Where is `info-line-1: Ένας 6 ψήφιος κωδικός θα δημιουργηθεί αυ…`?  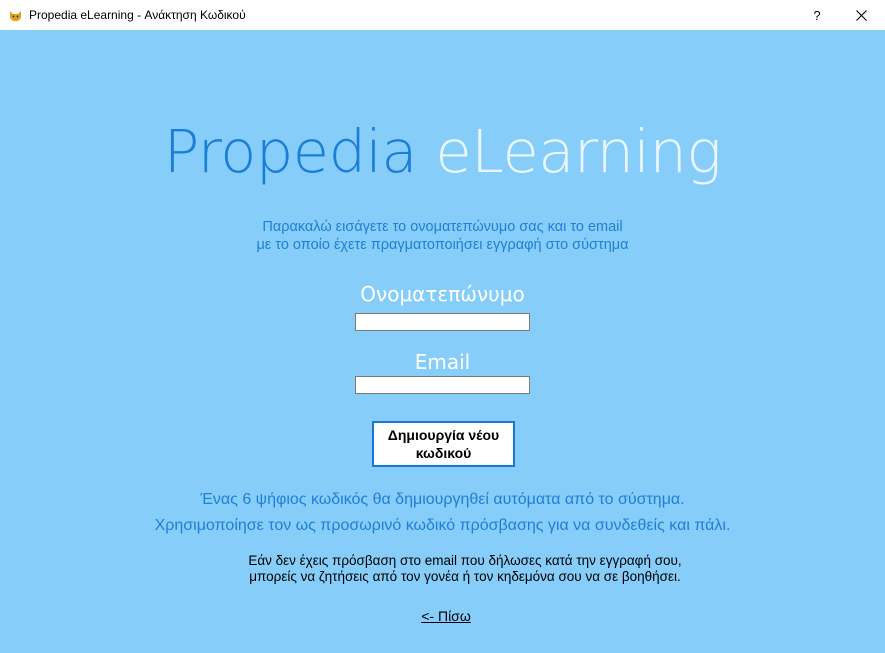 info-line-1: Ένας 6 ψήφιος κωδικός θα δημιουργηθεί αυ… is located at coordinates (442, 499).